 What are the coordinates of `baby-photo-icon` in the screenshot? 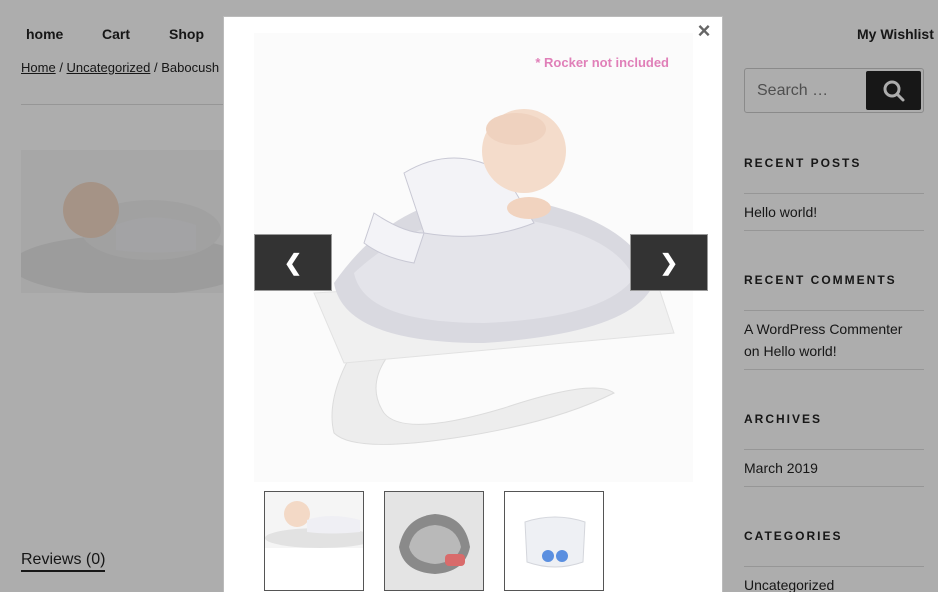 It's located at (314, 520).